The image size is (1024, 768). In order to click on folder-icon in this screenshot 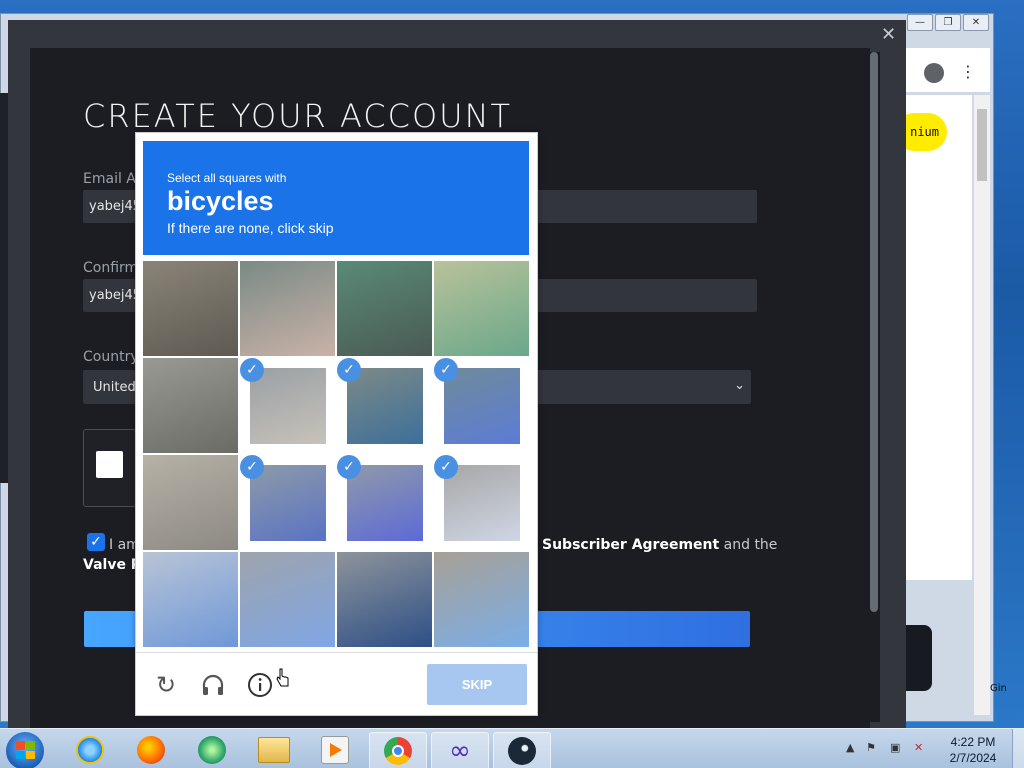, I will do `click(274, 750)`.